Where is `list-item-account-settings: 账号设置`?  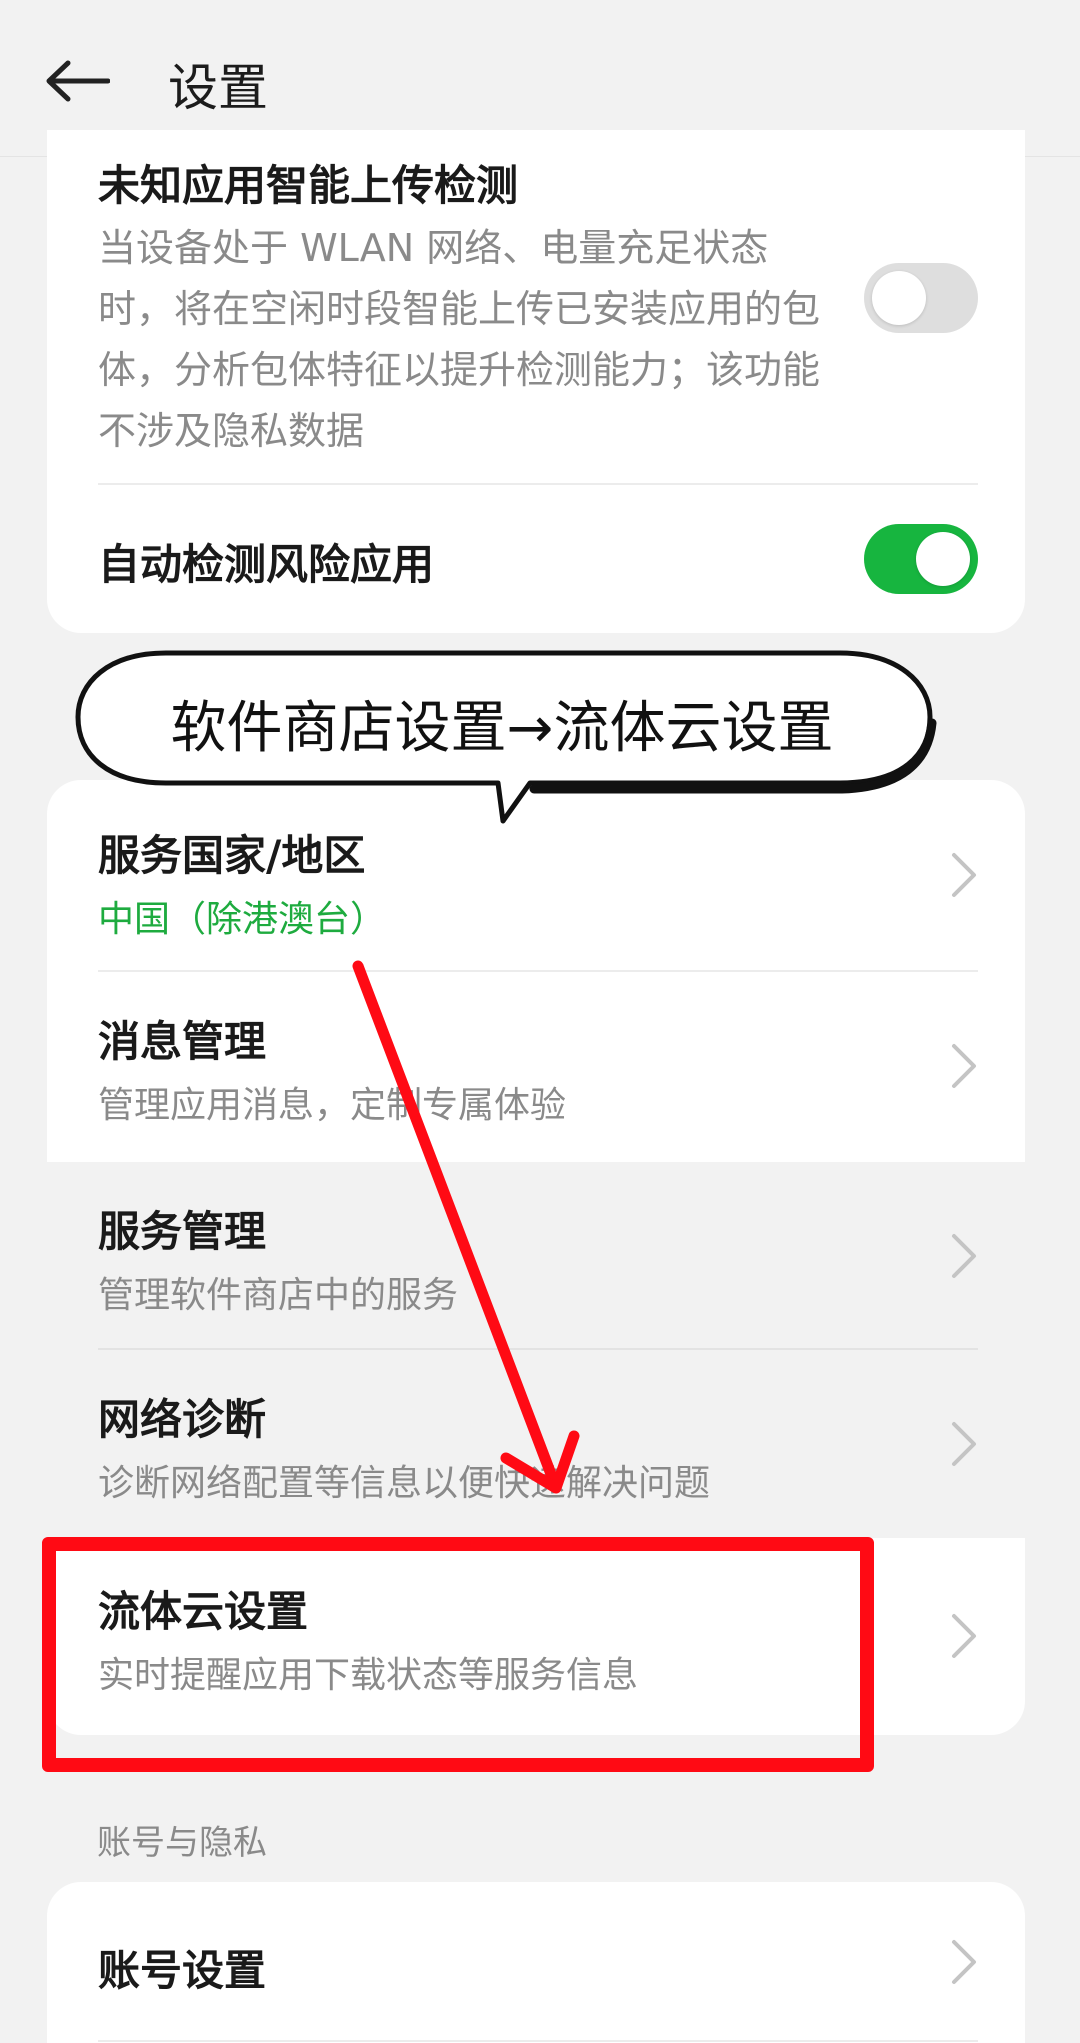
list-item-account-settings: 账号设置 is located at coordinates (536, 1962).